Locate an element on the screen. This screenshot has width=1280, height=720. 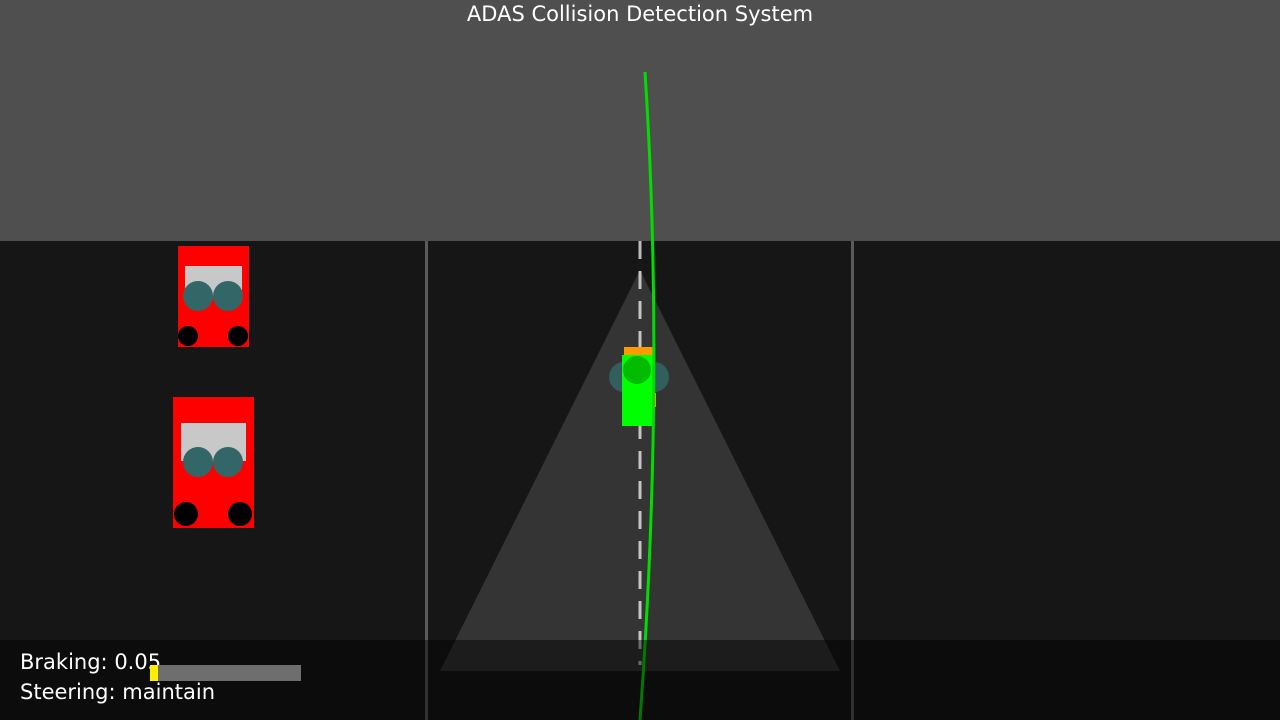
braking-bar-fill is located at coordinates (154, 673).